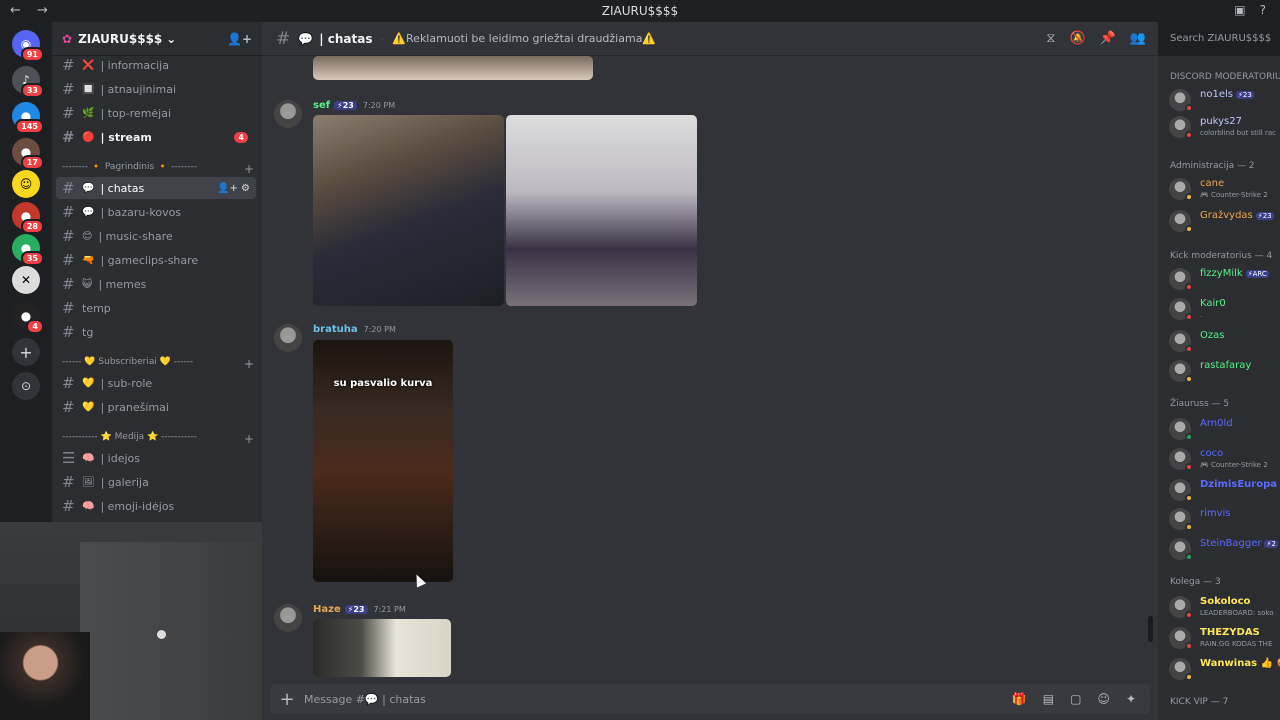 The height and width of the screenshot is (720, 1280). What do you see at coordinates (29, 126) in the screenshot?
I see `unread-badge: 145` at bounding box center [29, 126].